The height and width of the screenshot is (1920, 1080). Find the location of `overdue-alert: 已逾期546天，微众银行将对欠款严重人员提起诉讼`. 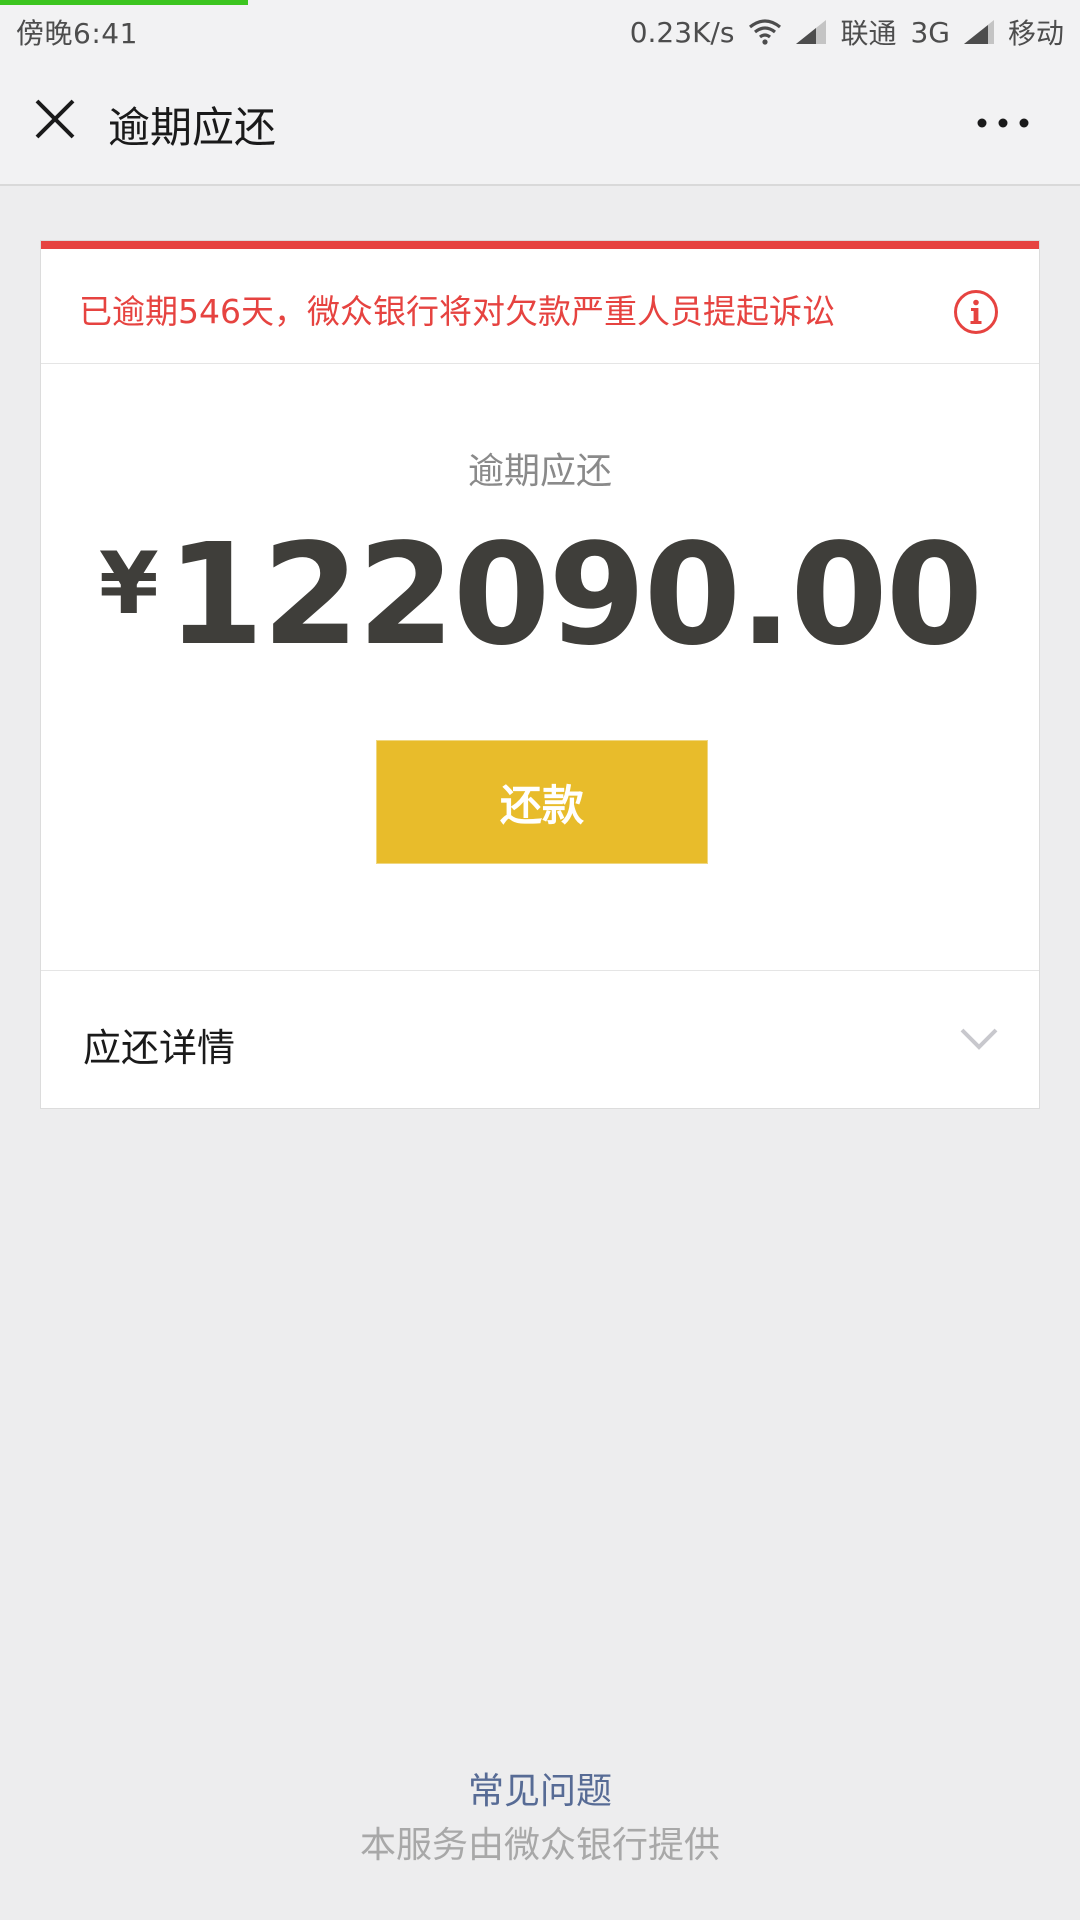

overdue-alert: 已逾期546天，微众银行将对欠款严重人员提起诉讼 is located at coordinates (540, 306).